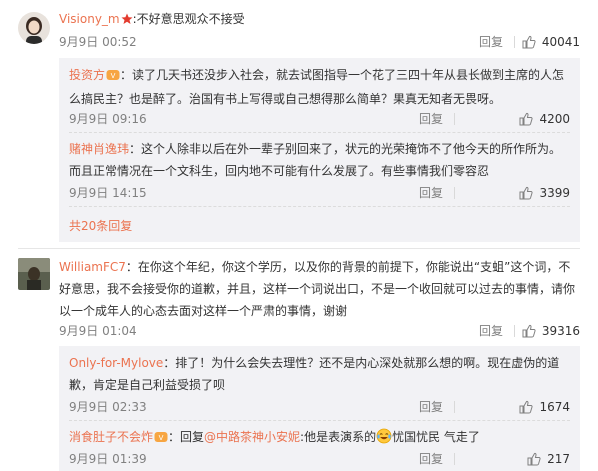 This screenshot has width=598, height=471. I want to click on reply-text-line: 消食肚子不会炸 V ：回复@中路茶神小安妮:他是表演系的 忧国忧民 气走了, so click(319, 438).